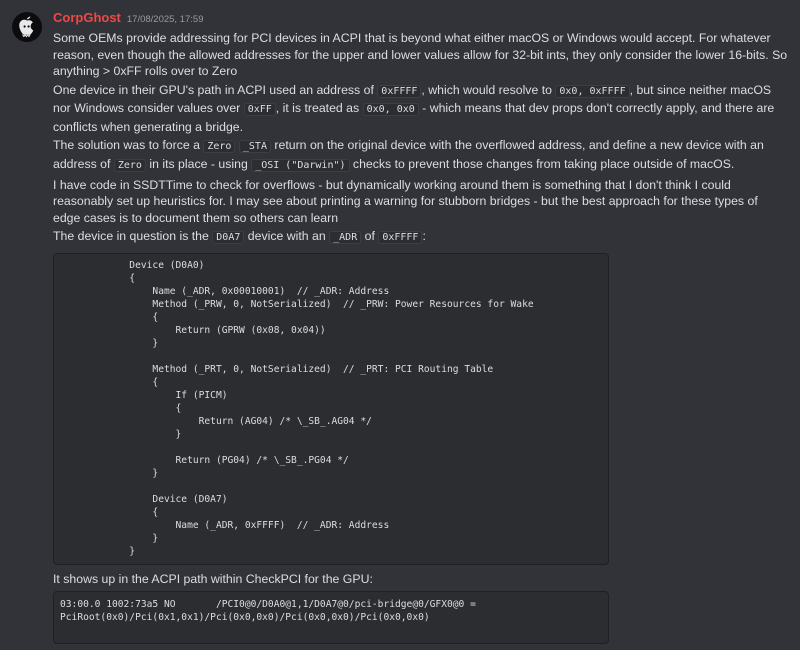 This screenshot has width=800, height=650. I want to click on inline-code: 0x0, 0x0, so click(390, 110).